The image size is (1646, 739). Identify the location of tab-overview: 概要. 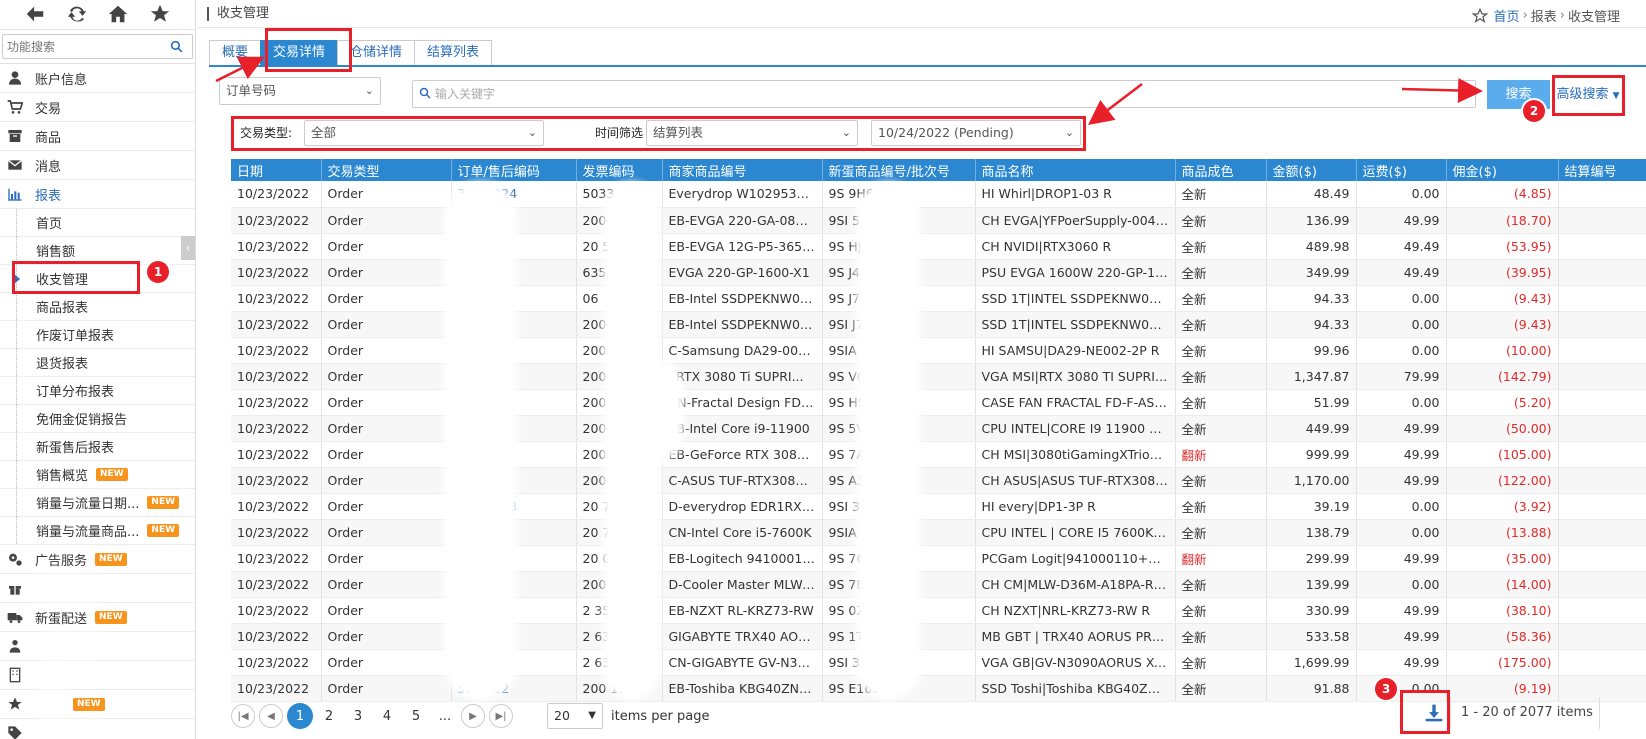
(235, 53).